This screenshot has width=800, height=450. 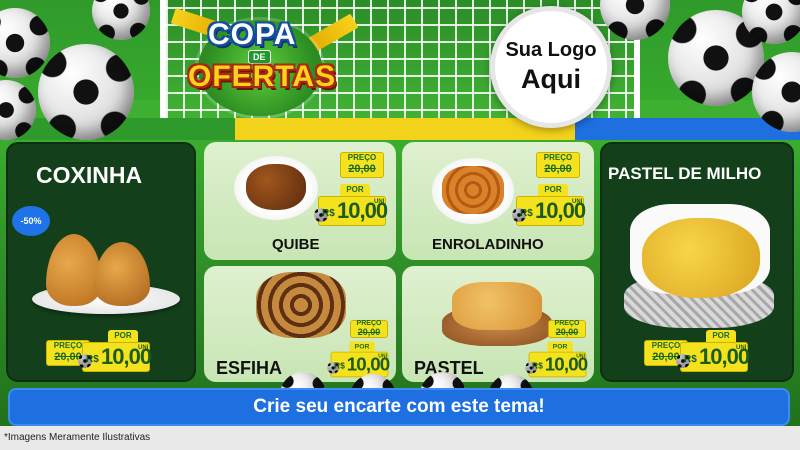 I want to click on esfiha-icon, so click(x=301, y=305).